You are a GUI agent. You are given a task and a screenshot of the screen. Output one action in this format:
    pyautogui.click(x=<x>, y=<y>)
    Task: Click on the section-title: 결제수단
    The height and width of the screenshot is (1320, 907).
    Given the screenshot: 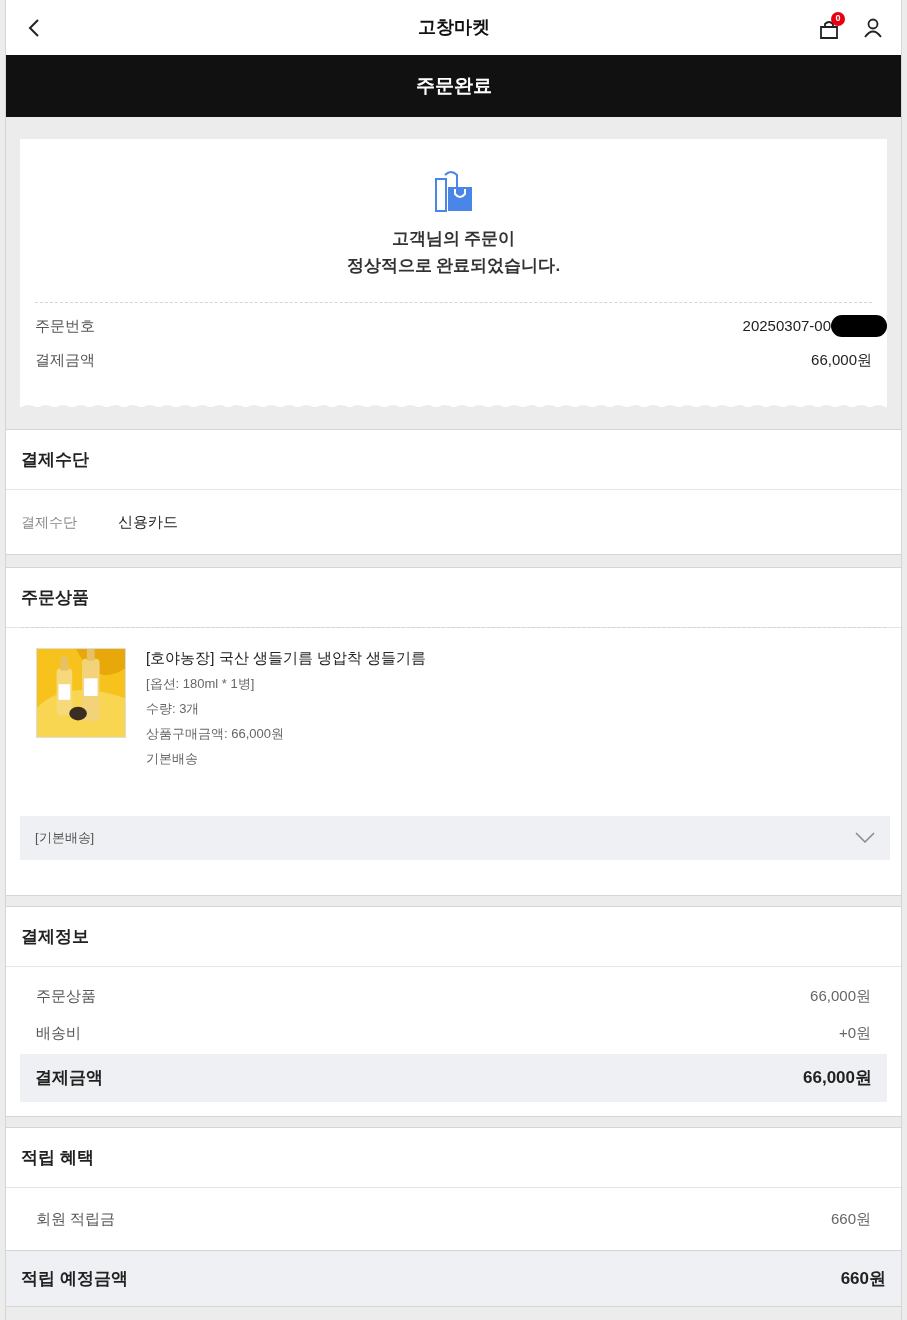 What is the action you would take?
    pyautogui.click(x=55, y=459)
    